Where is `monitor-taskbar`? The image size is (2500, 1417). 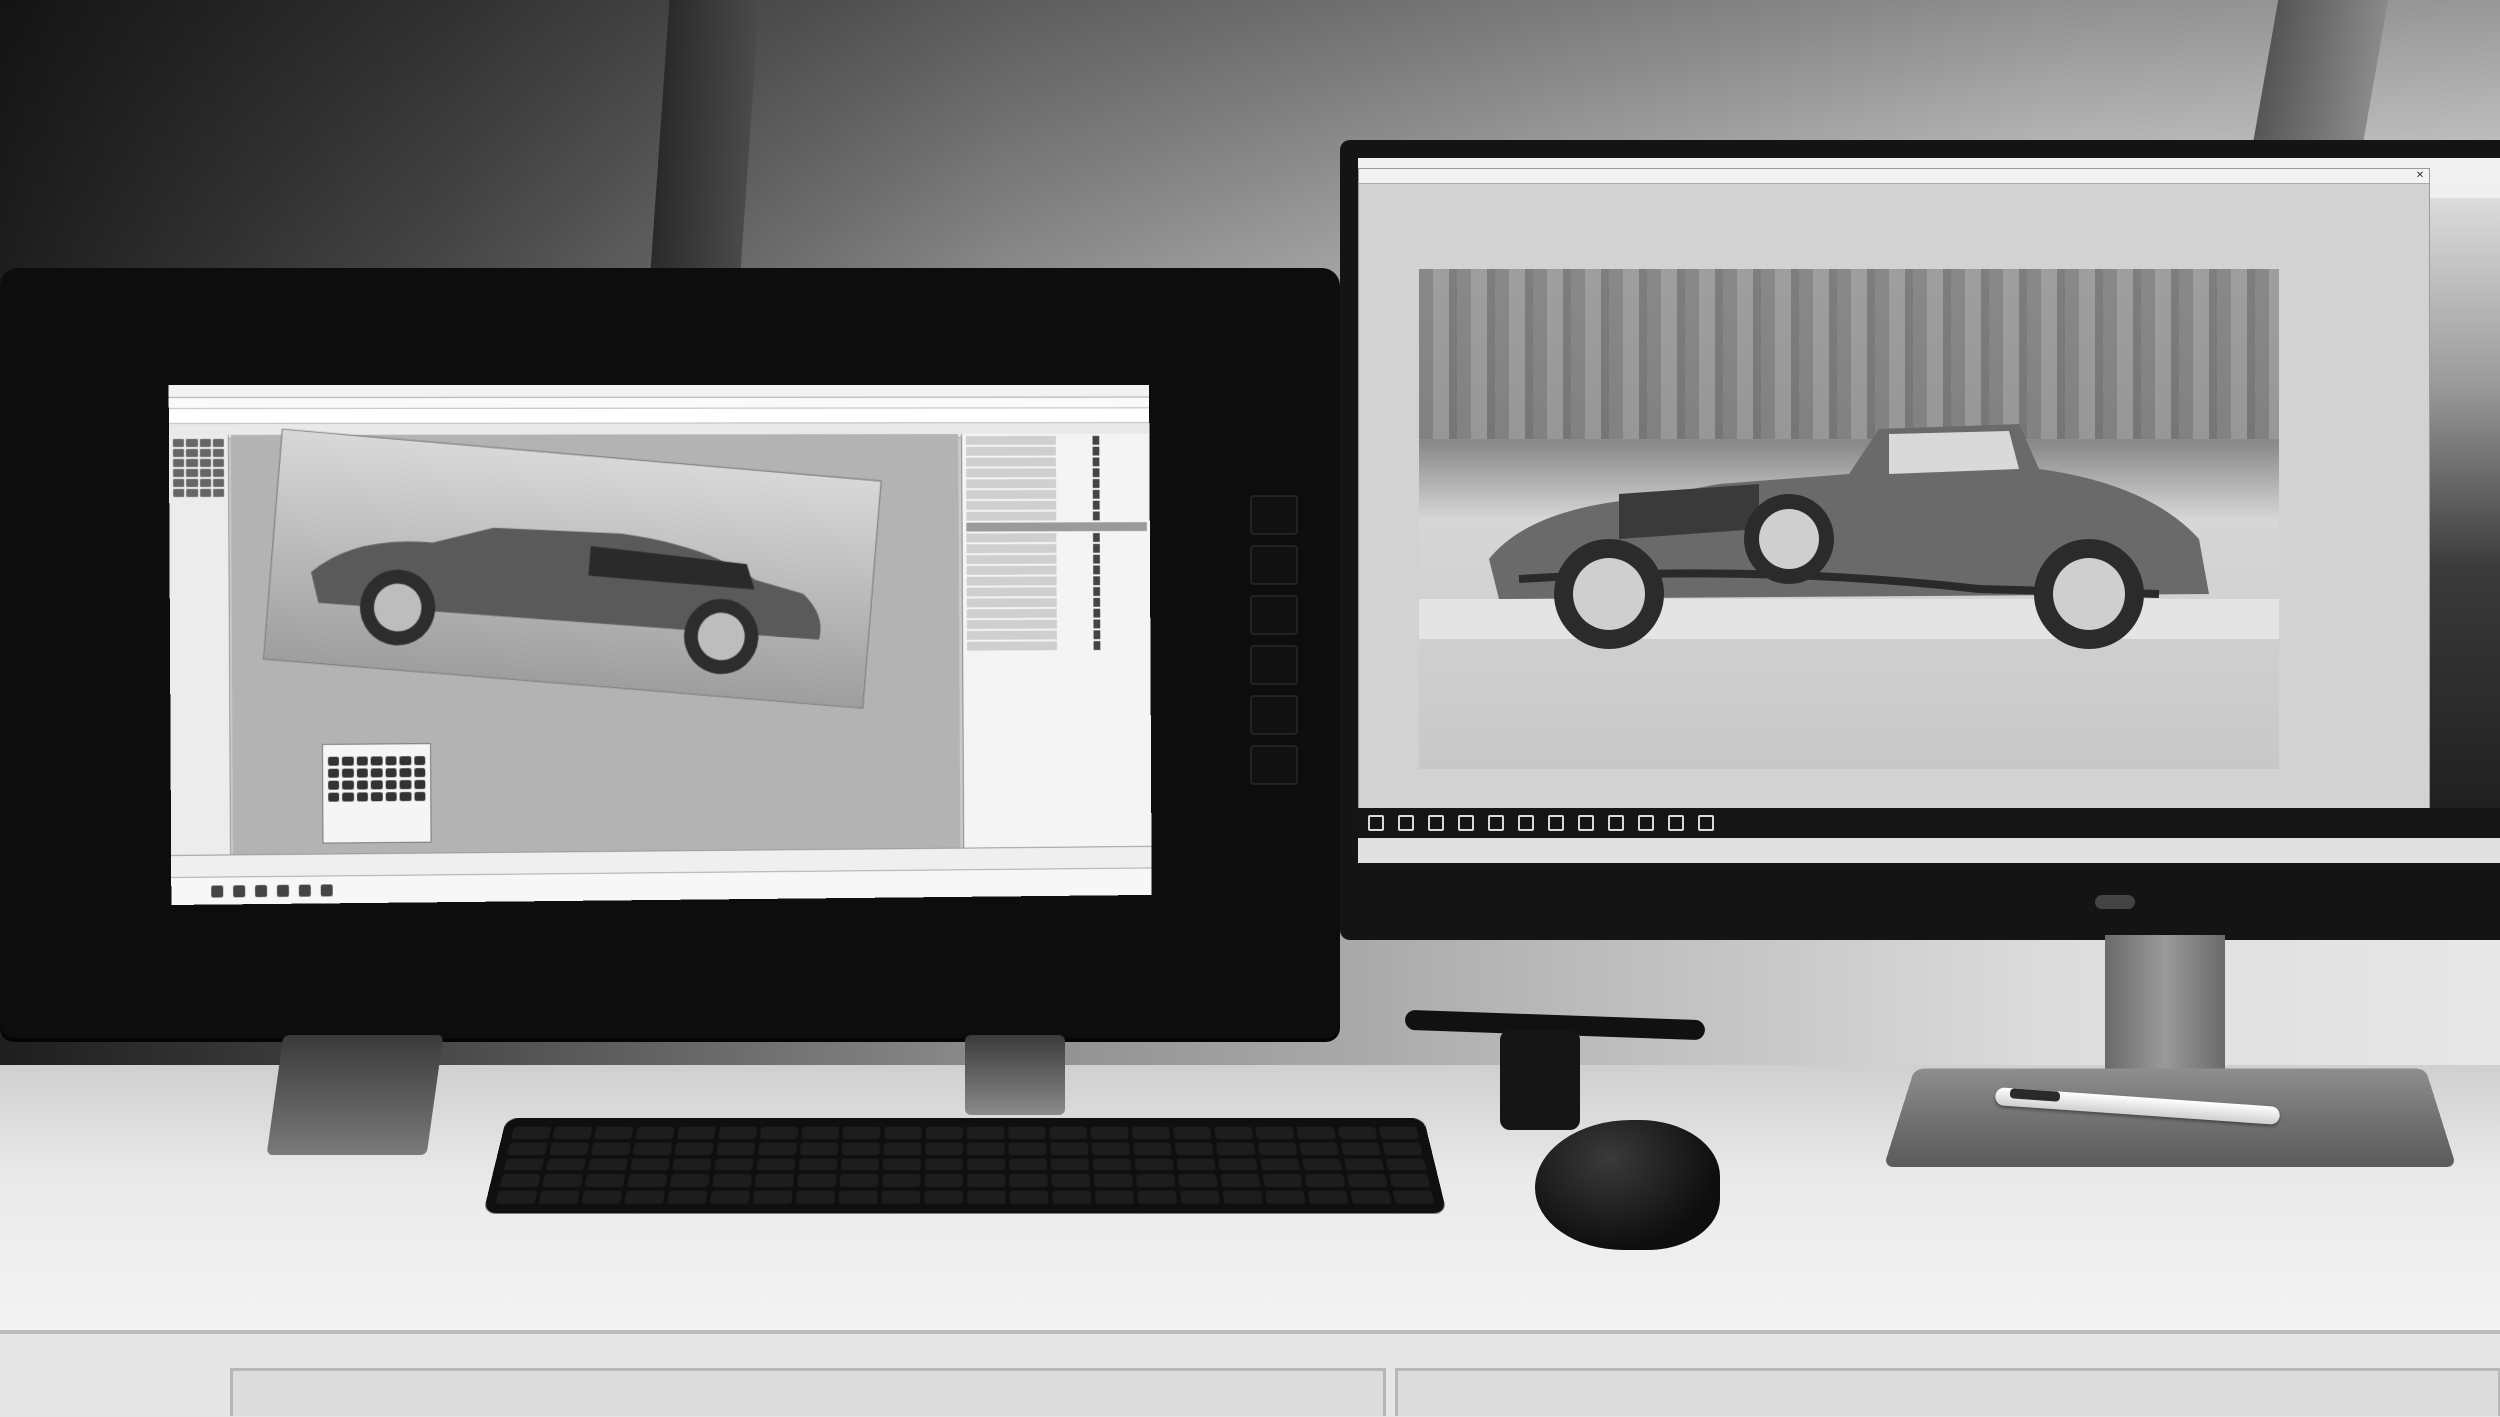 monitor-taskbar is located at coordinates (1929, 823).